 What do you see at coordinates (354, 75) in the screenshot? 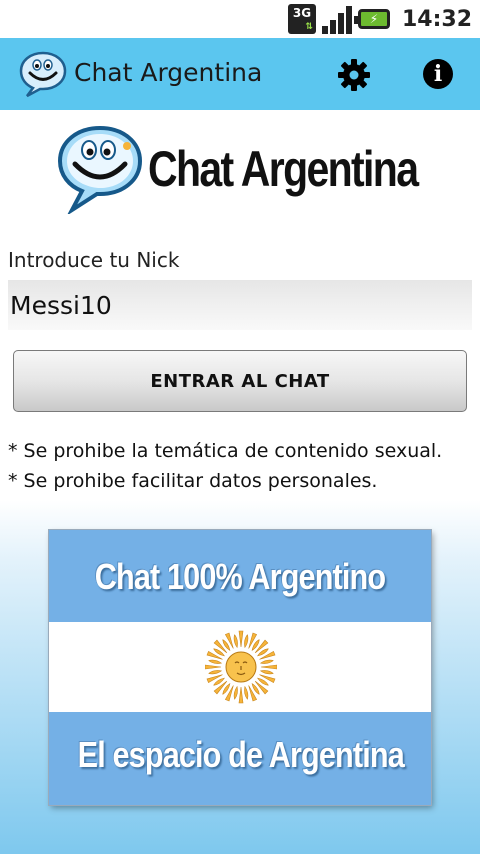
I see `gear-icon` at bounding box center [354, 75].